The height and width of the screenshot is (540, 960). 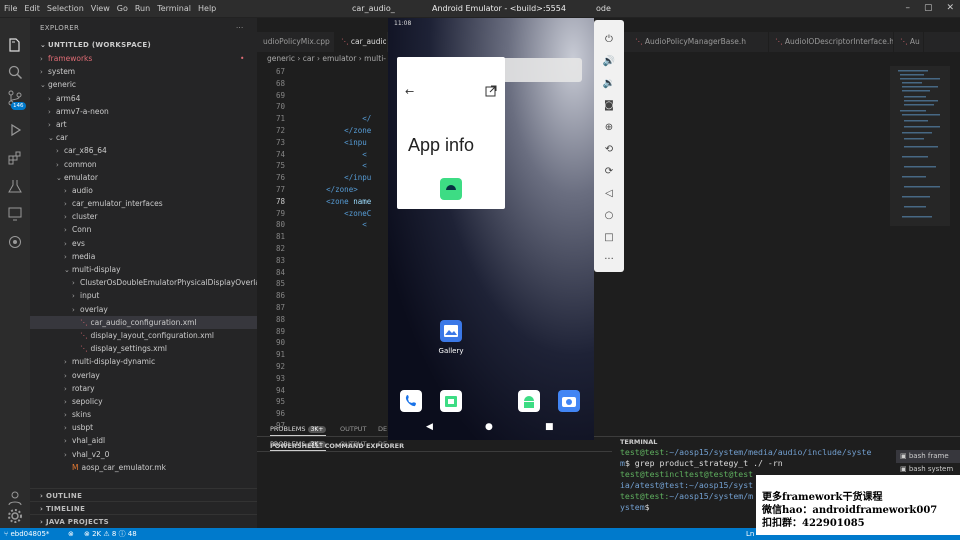 I want to click on file-tree-item: › skins, so click(x=143, y=414).